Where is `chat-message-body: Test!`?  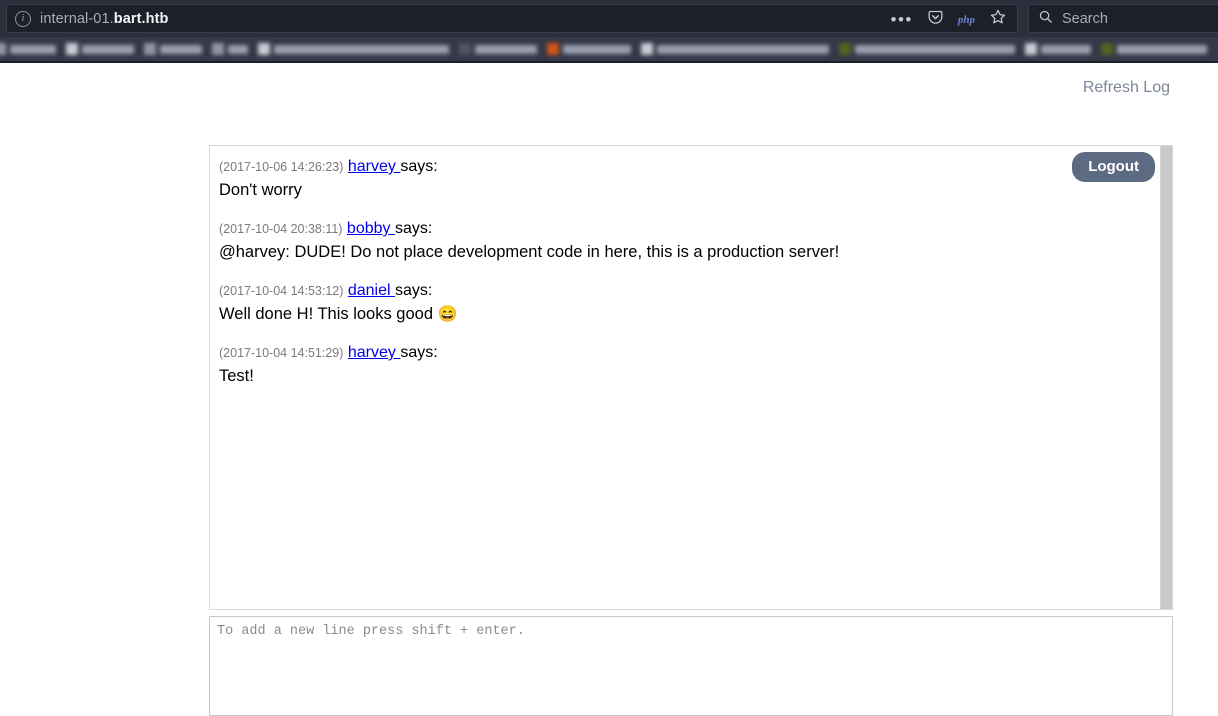 chat-message-body: Test! is located at coordinates (236, 376).